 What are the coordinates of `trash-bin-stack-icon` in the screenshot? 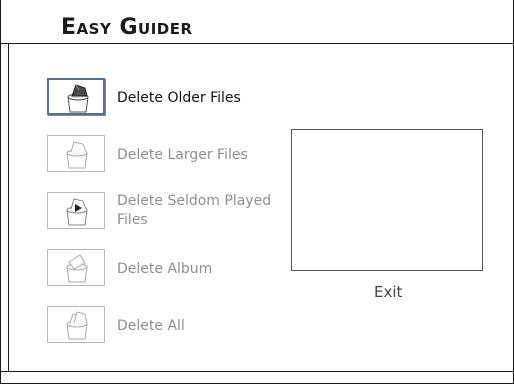 It's located at (76, 324).